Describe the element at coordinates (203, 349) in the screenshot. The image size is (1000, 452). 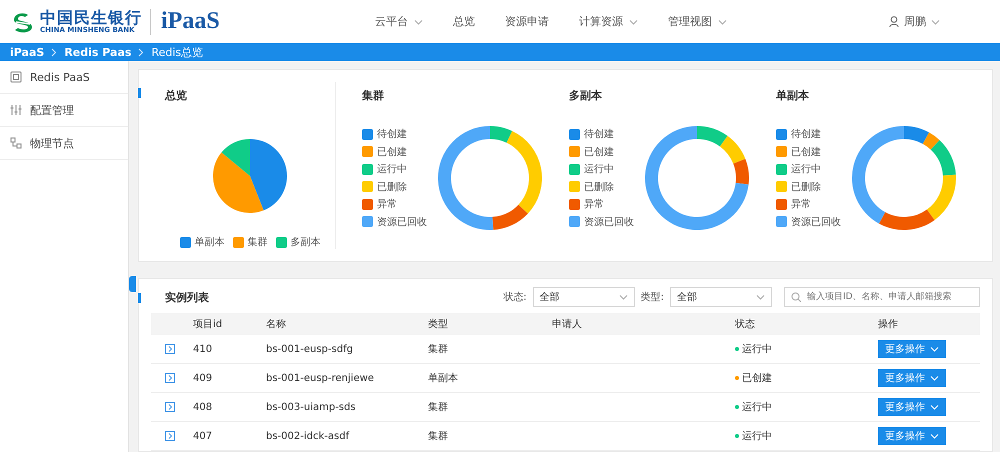
I see `table-cell-text: 410` at that location.